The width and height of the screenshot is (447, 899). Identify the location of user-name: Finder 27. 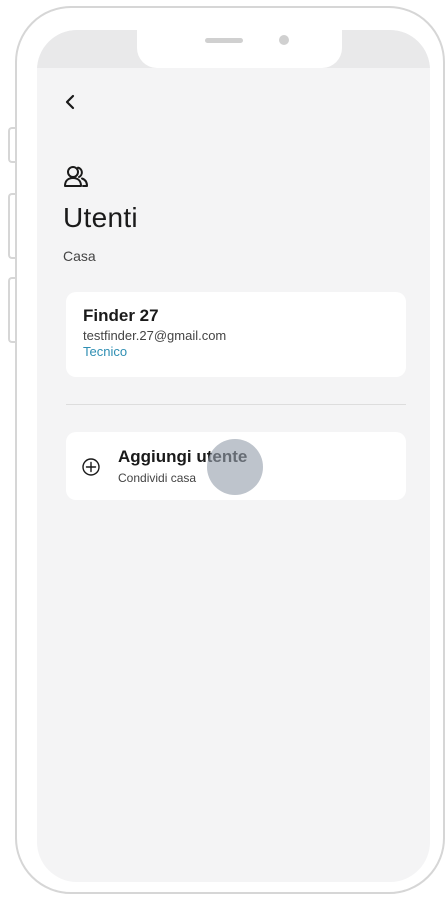
(121, 315).